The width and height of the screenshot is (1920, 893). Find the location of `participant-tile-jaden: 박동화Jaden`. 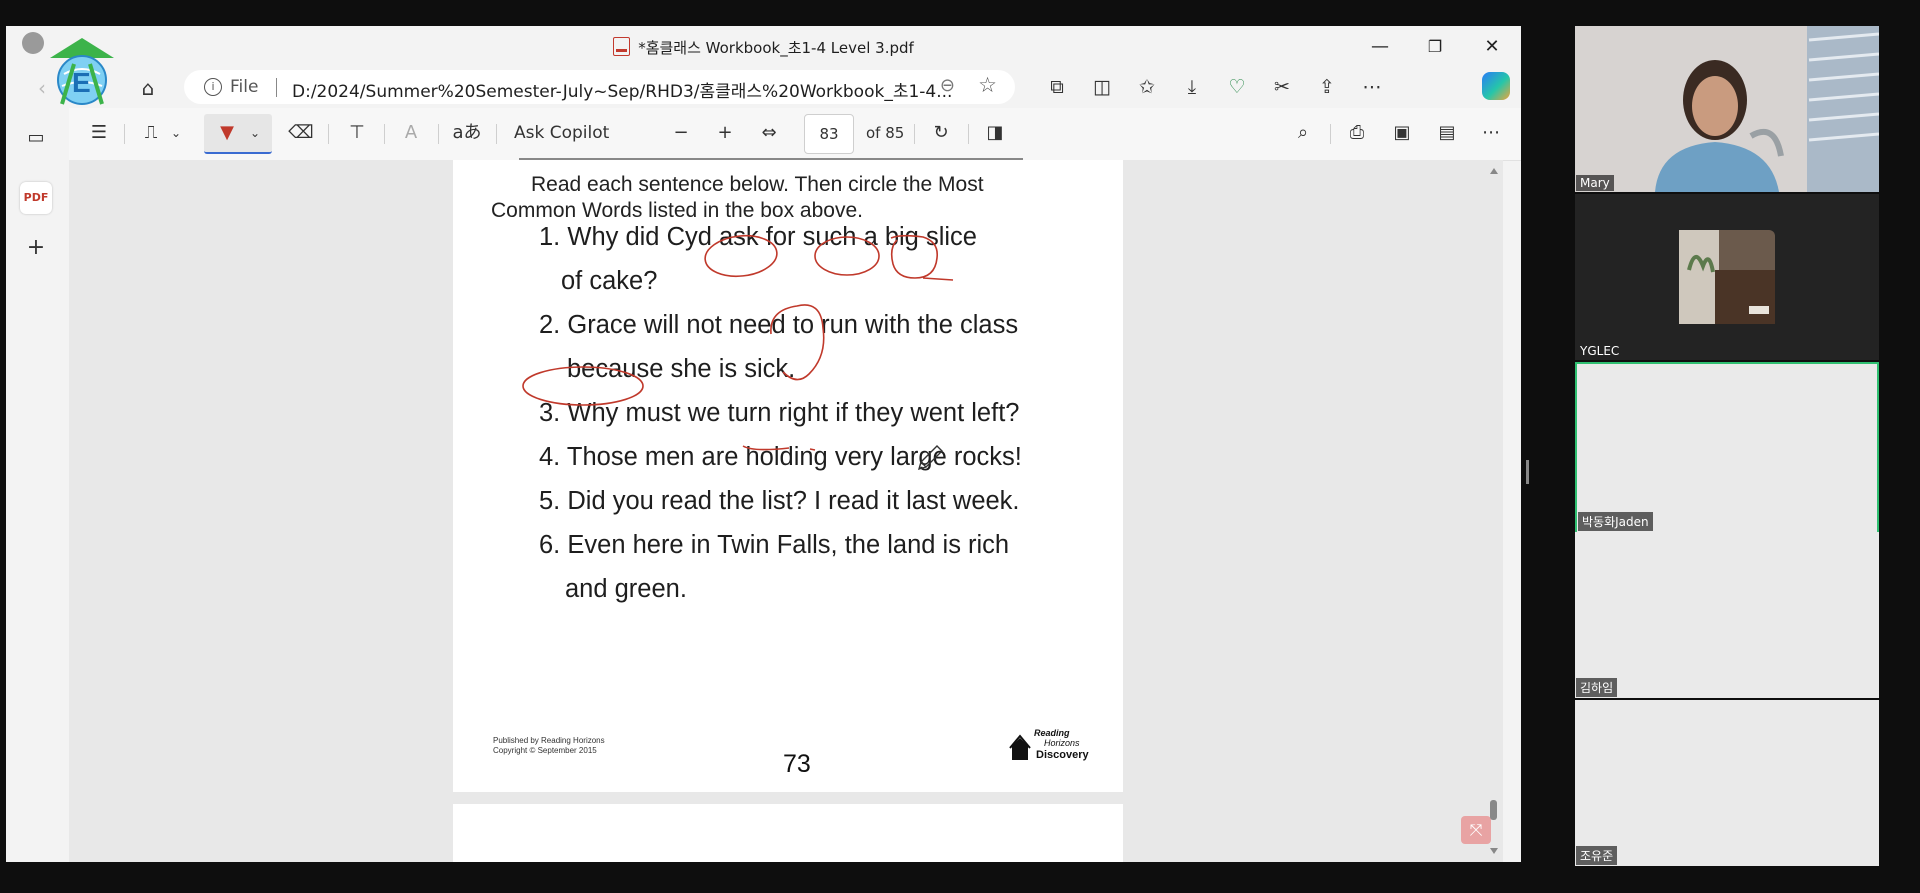

participant-tile-jaden: 박동화Jaden is located at coordinates (1727, 448).